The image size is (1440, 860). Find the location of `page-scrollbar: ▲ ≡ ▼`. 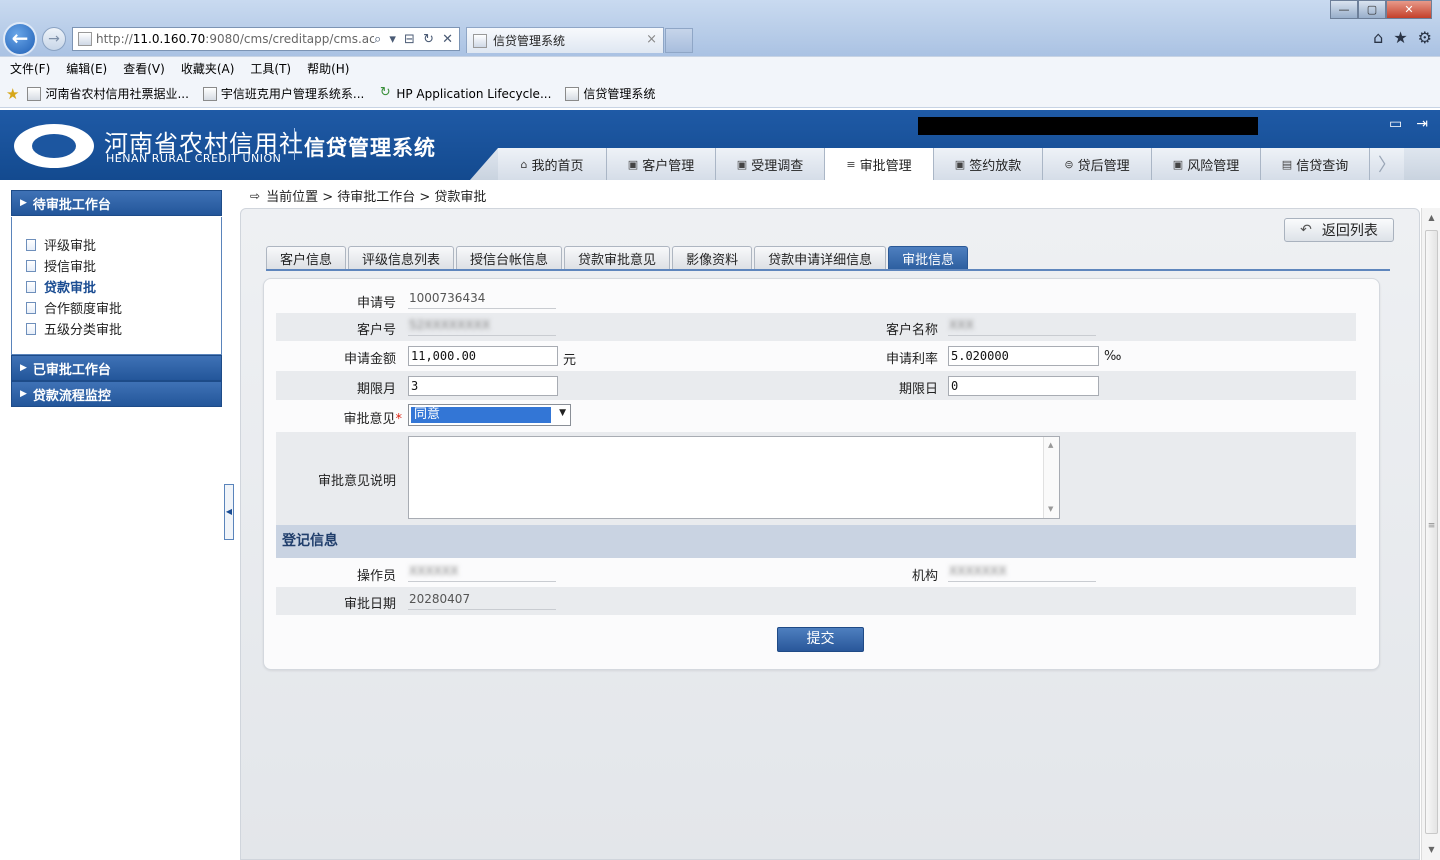

page-scrollbar: ▲ ≡ ▼ is located at coordinates (1430, 534).